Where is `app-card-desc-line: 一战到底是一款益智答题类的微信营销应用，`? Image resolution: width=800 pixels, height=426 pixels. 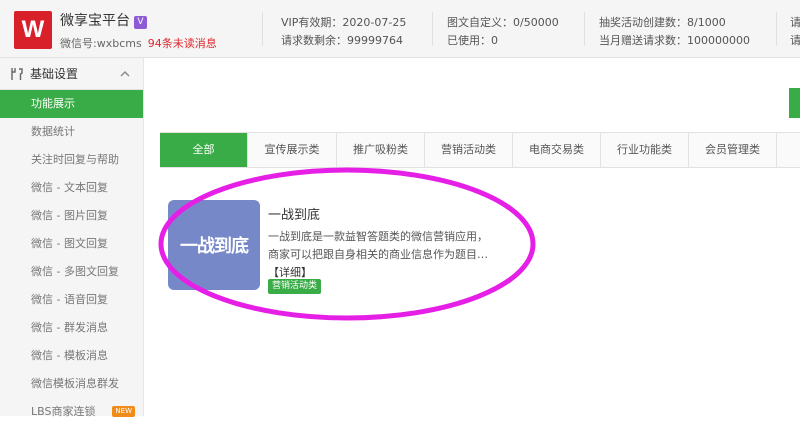
app-card-desc-line: 一战到底是一款益智答题类的微信营销应用， is located at coordinates (378, 236).